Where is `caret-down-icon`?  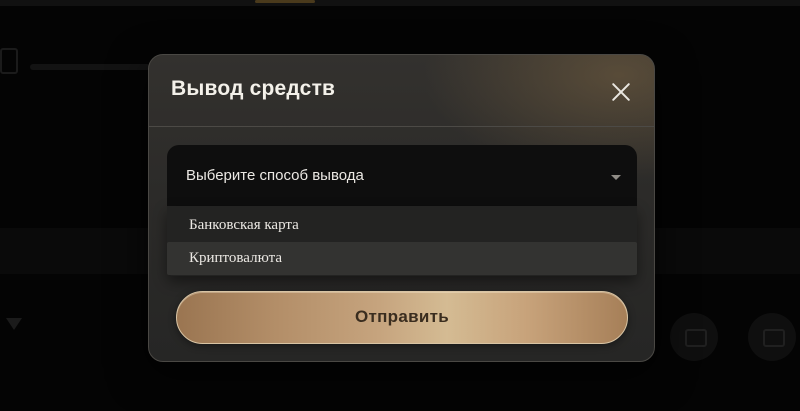
caret-down-icon is located at coordinates (616, 177).